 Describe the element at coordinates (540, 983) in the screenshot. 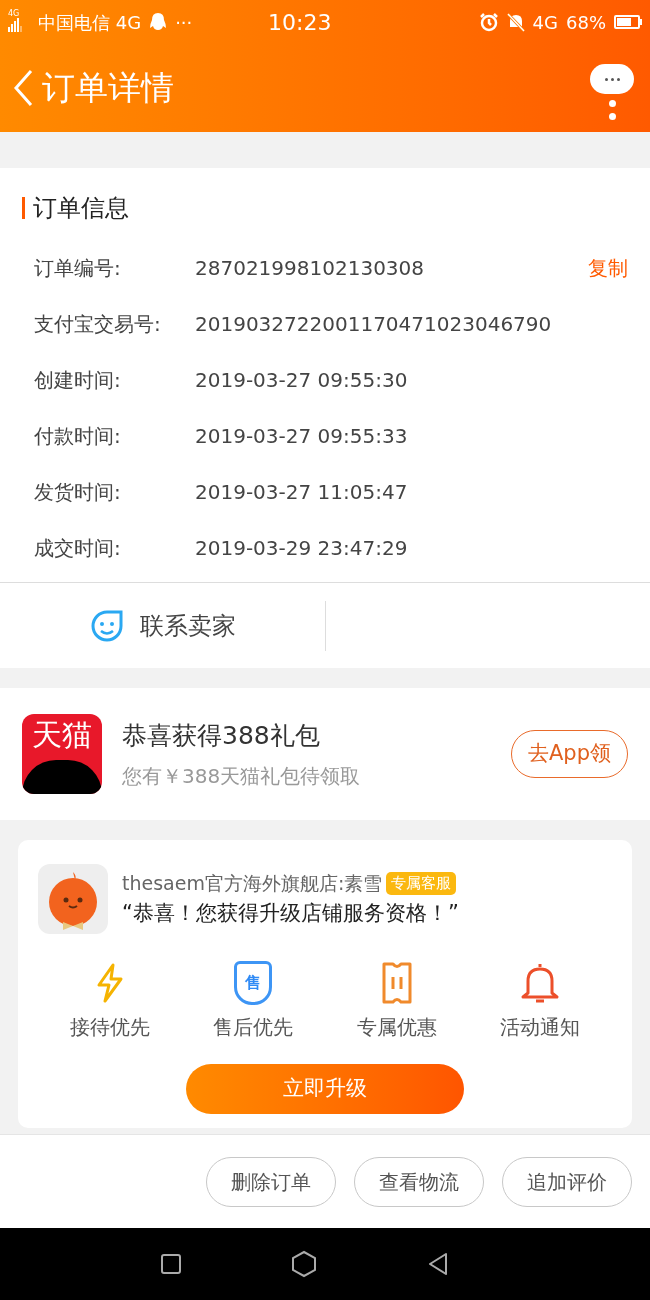

I see `bell-icon` at that location.